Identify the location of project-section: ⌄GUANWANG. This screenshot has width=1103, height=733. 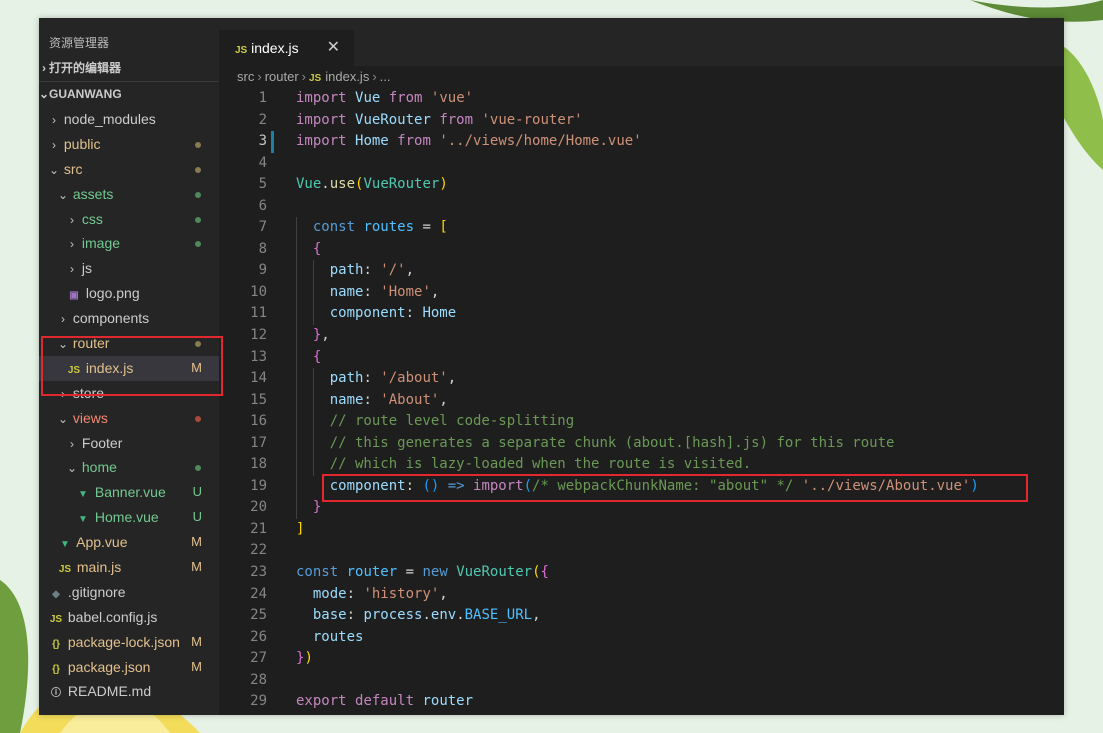
(129, 94).